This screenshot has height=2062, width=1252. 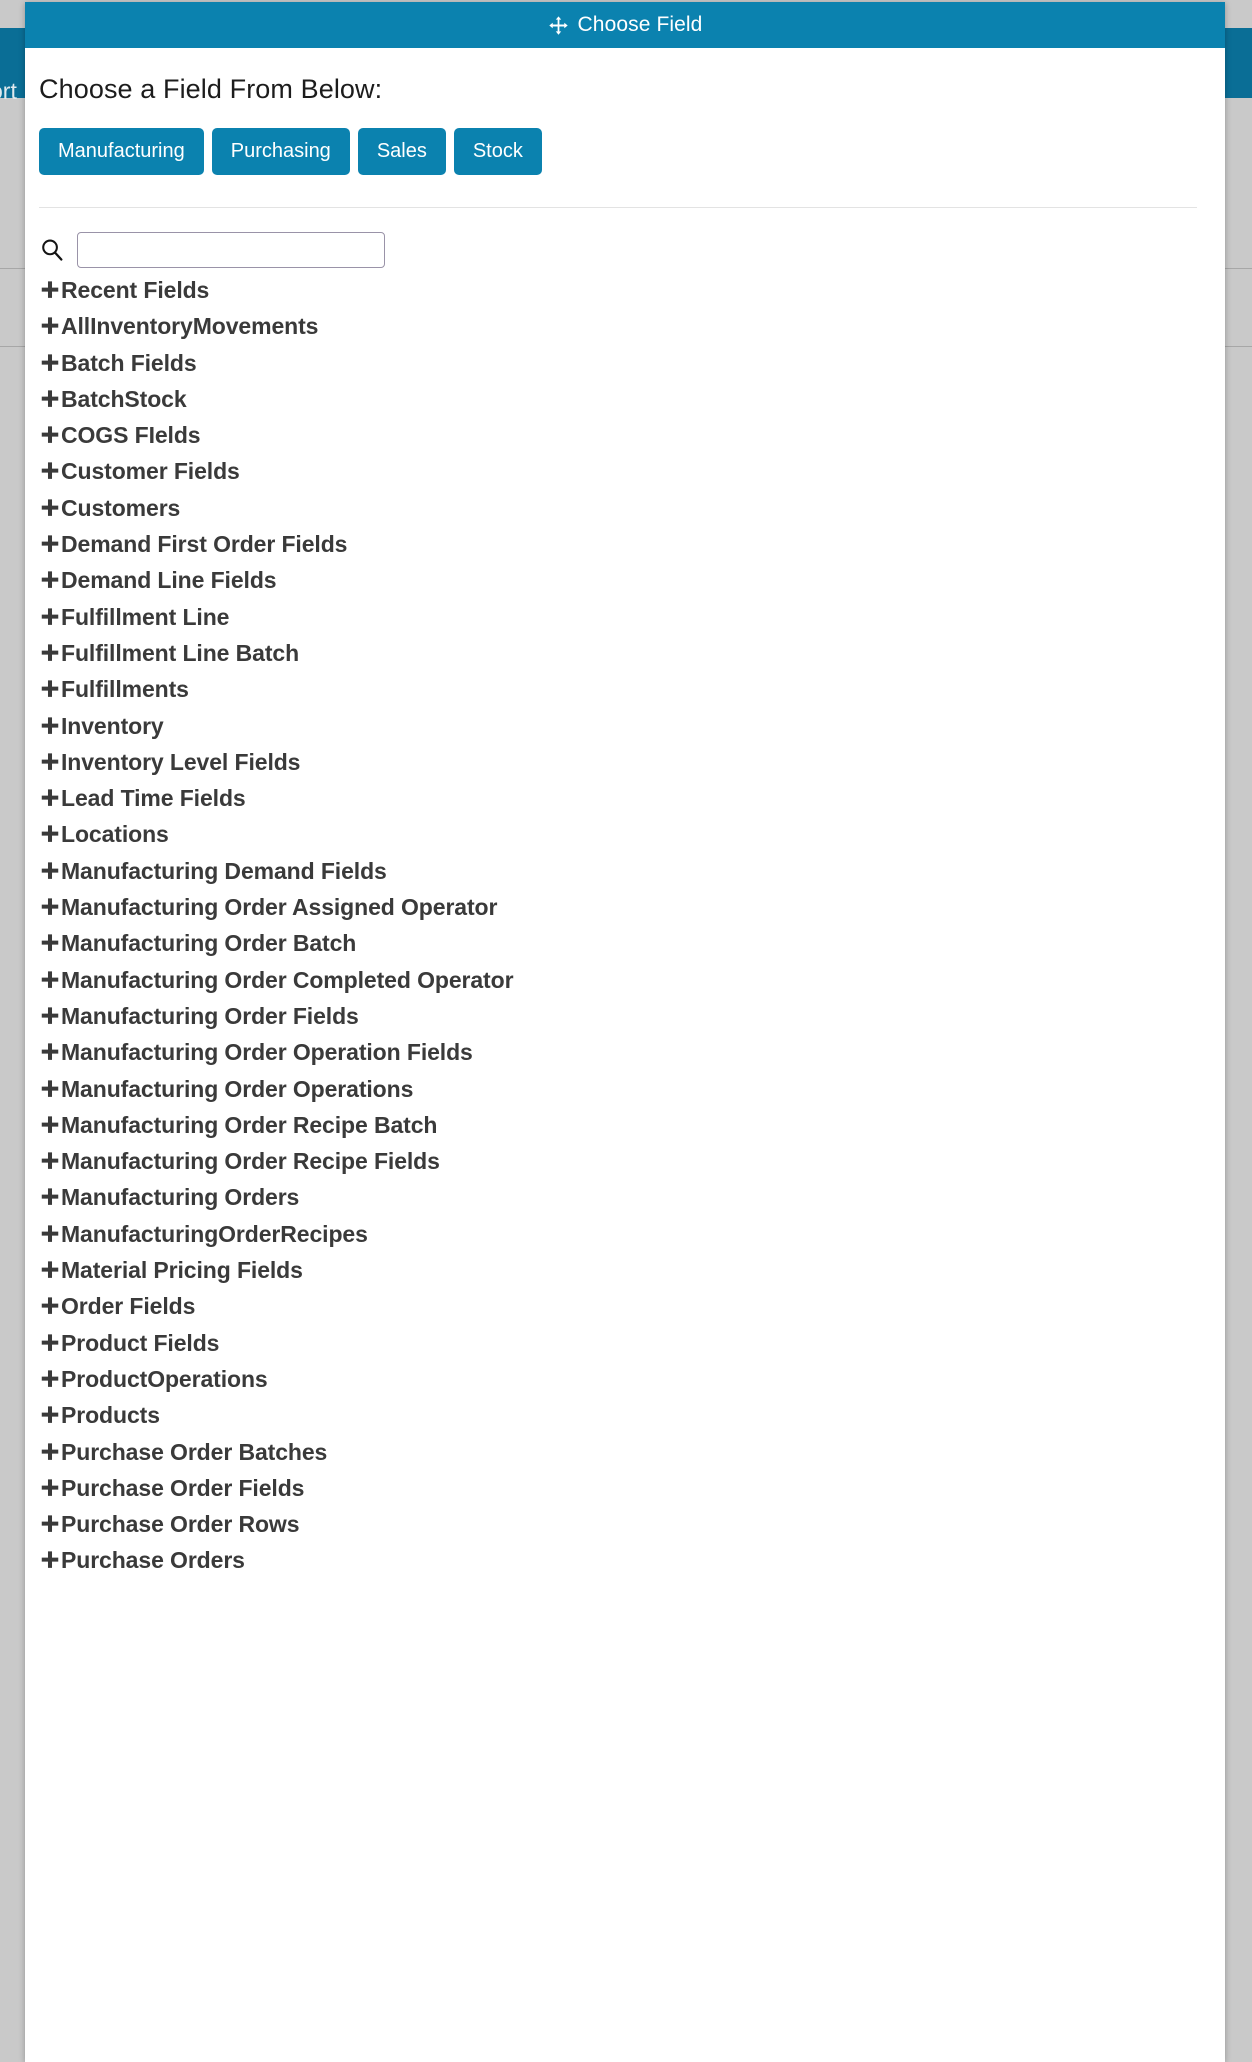 I want to click on field-group-label: Purchase Orders, so click(x=153, y=1560).